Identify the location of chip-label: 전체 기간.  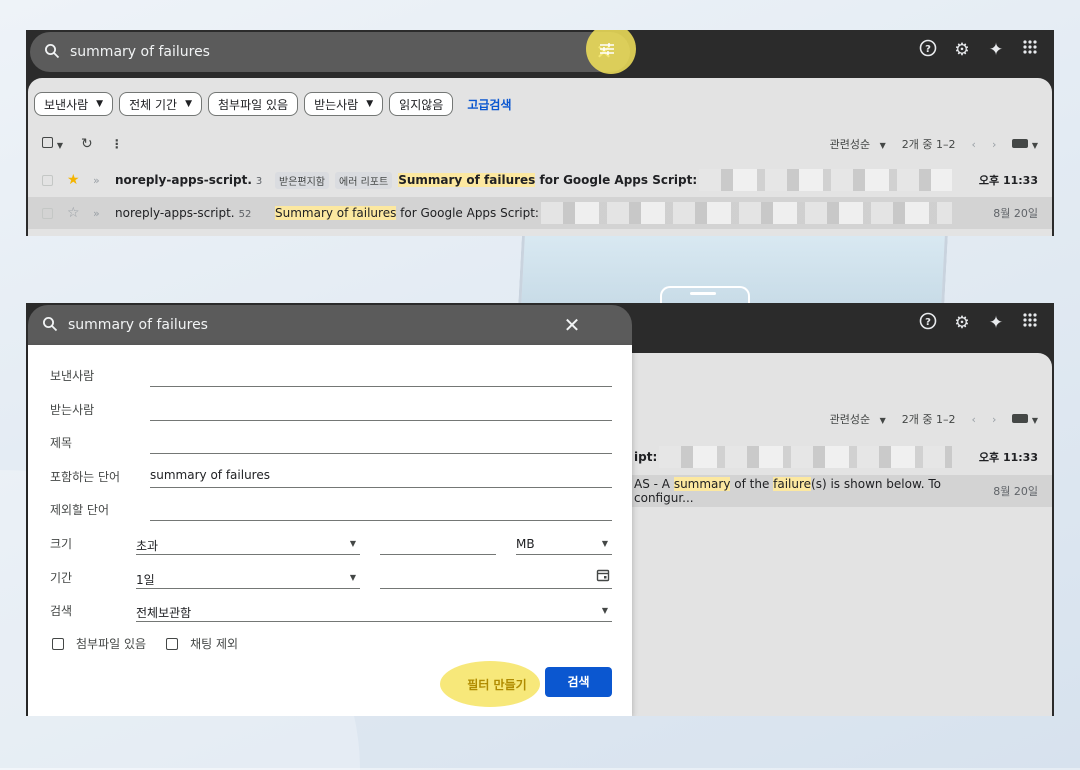
(153, 104).